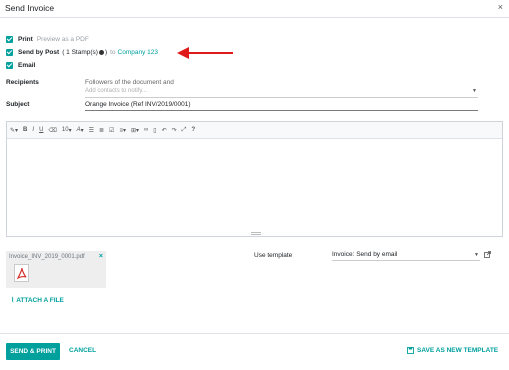  I want to click on print-label: Print, so click(25, 39).